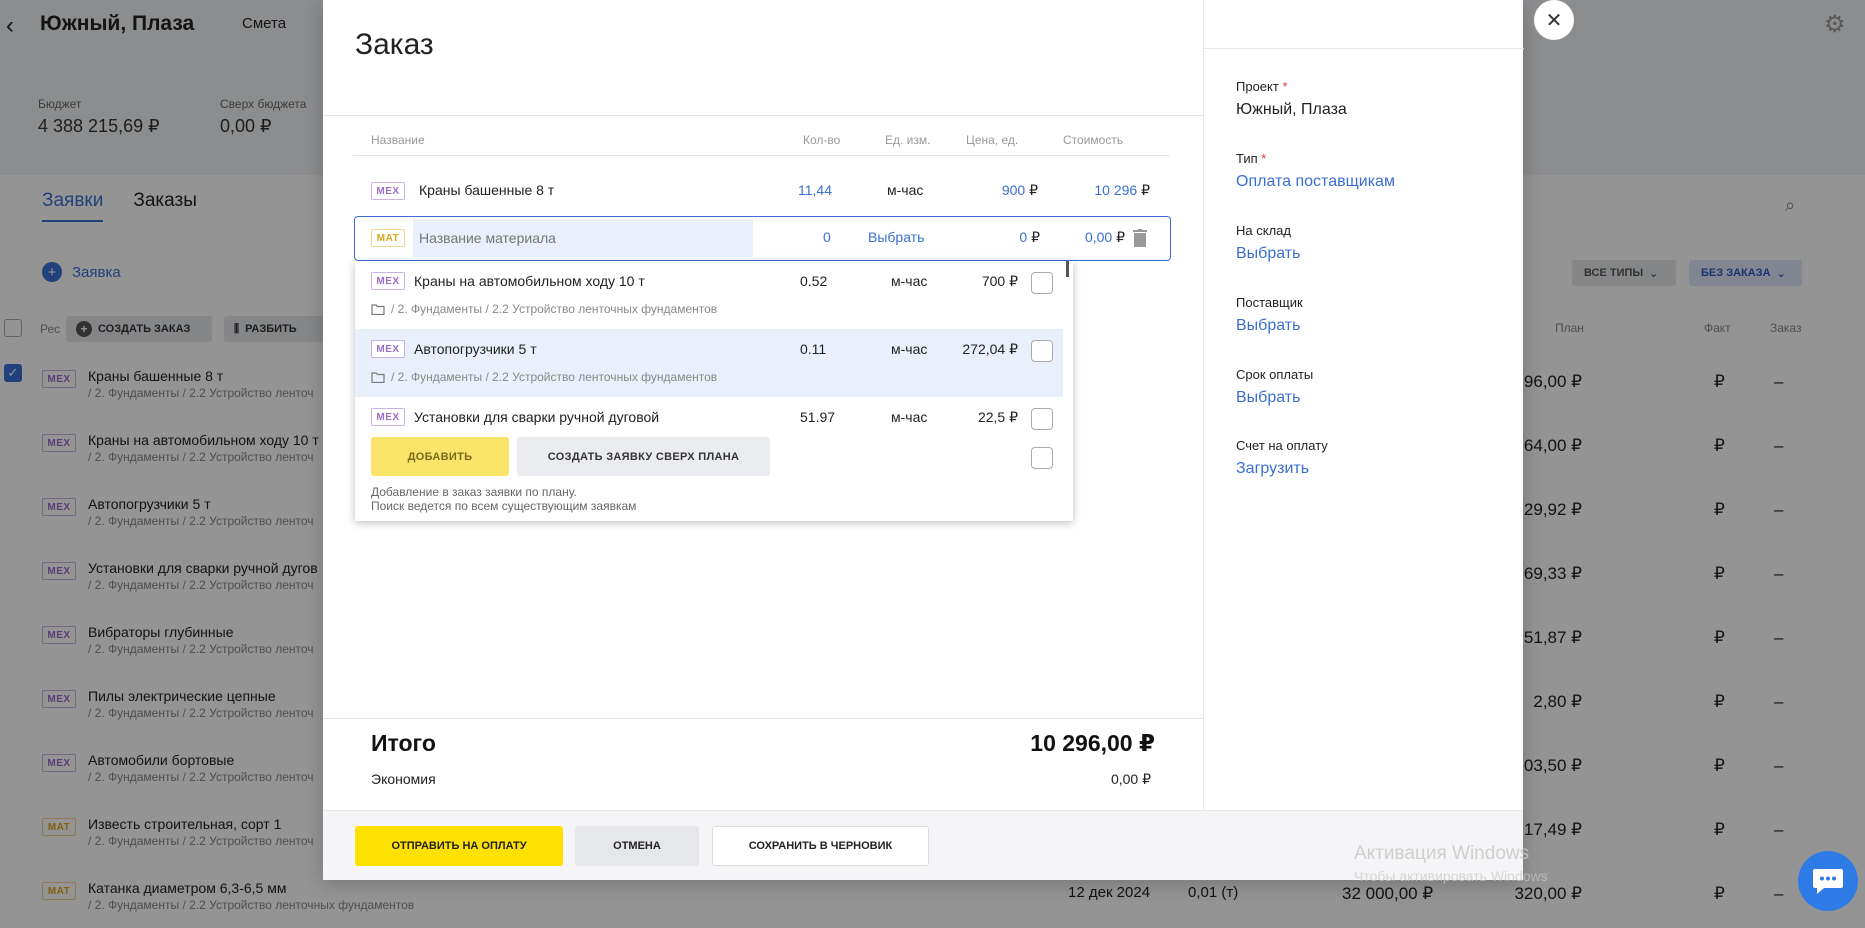 The image size is (1865, 928). What do you see at coordinates (813, 349) in the screenshot?
I see `suggestion-qty: 0.11` at bounding box center [813, 349].